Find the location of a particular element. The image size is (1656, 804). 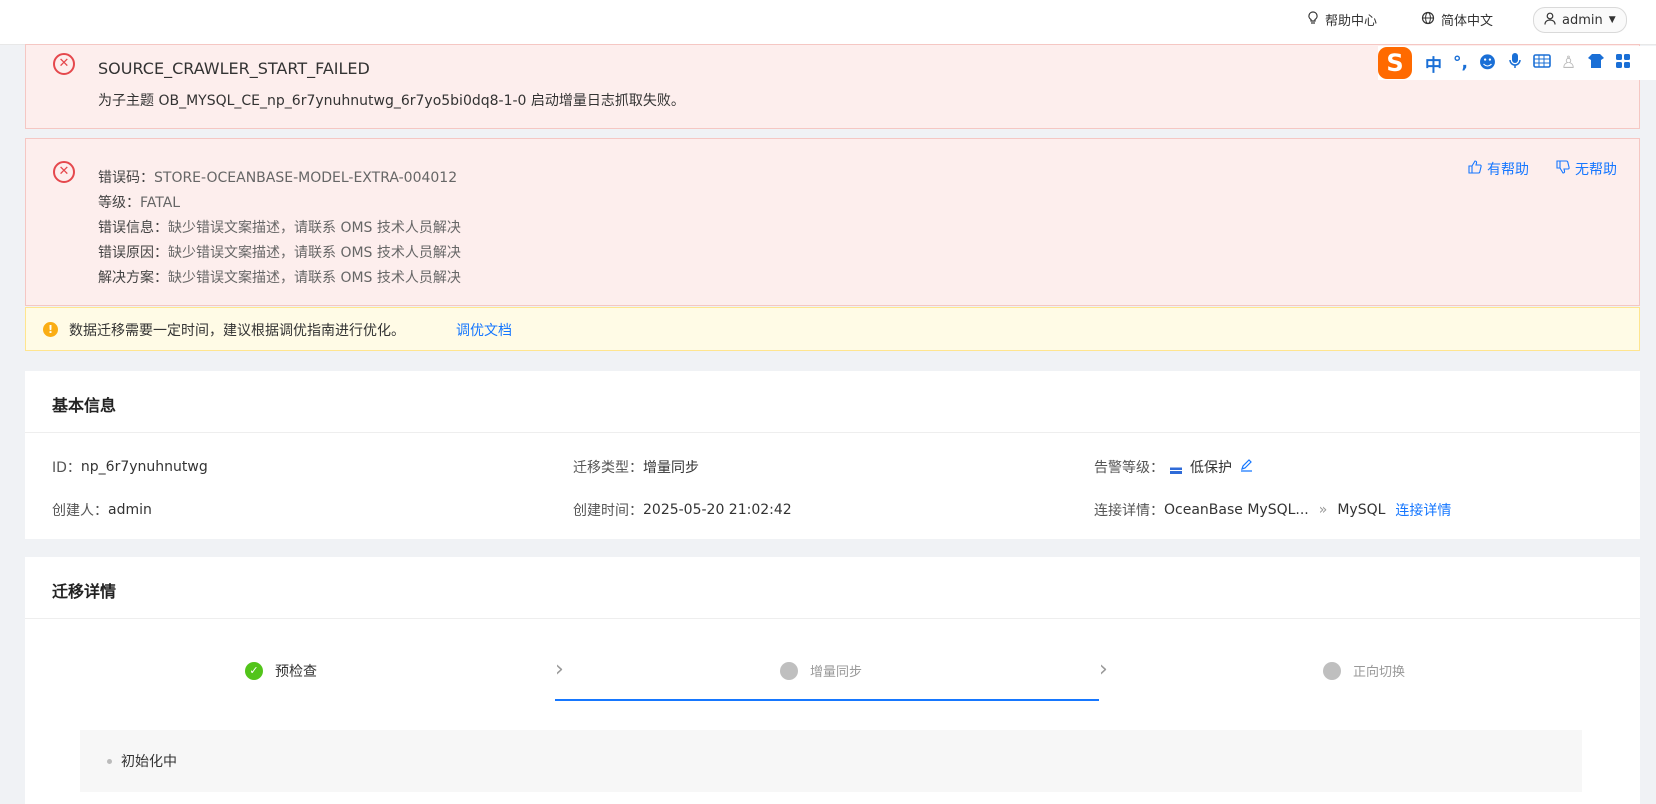

step-label: 正向切换 is located at coordinates (1379, 672).